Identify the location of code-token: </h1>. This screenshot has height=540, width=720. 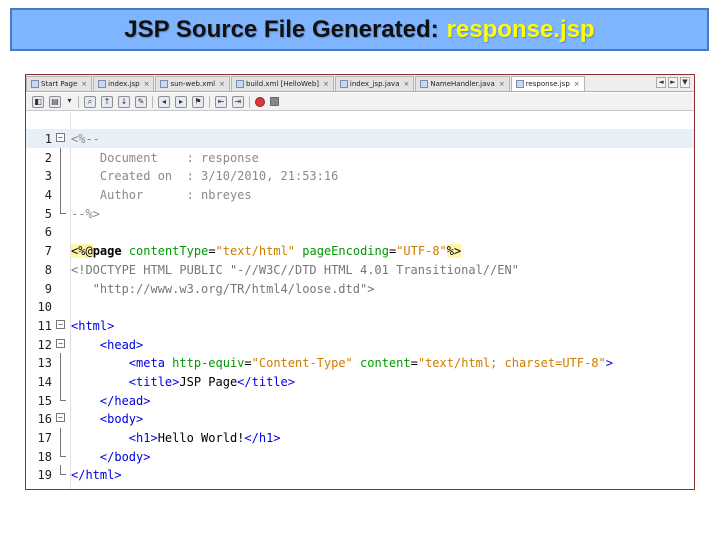
(262, 438).